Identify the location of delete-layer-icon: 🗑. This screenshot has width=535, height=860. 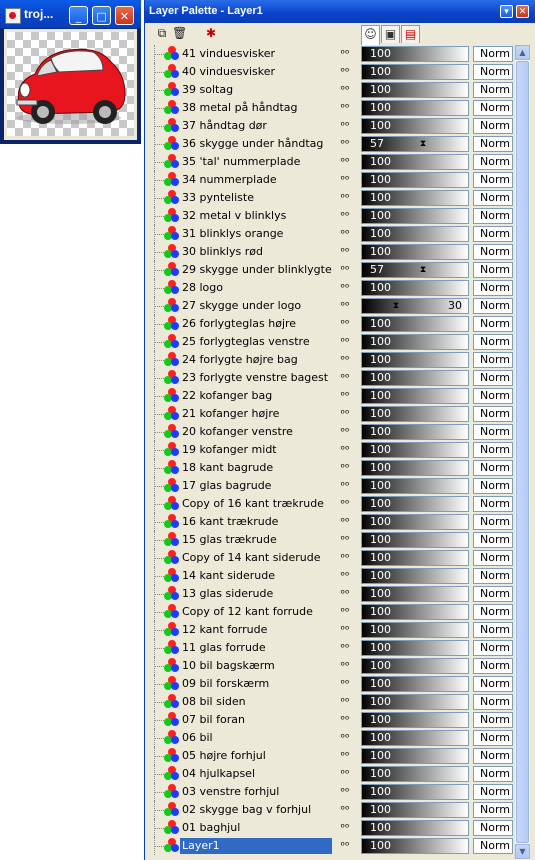
(179, 33).